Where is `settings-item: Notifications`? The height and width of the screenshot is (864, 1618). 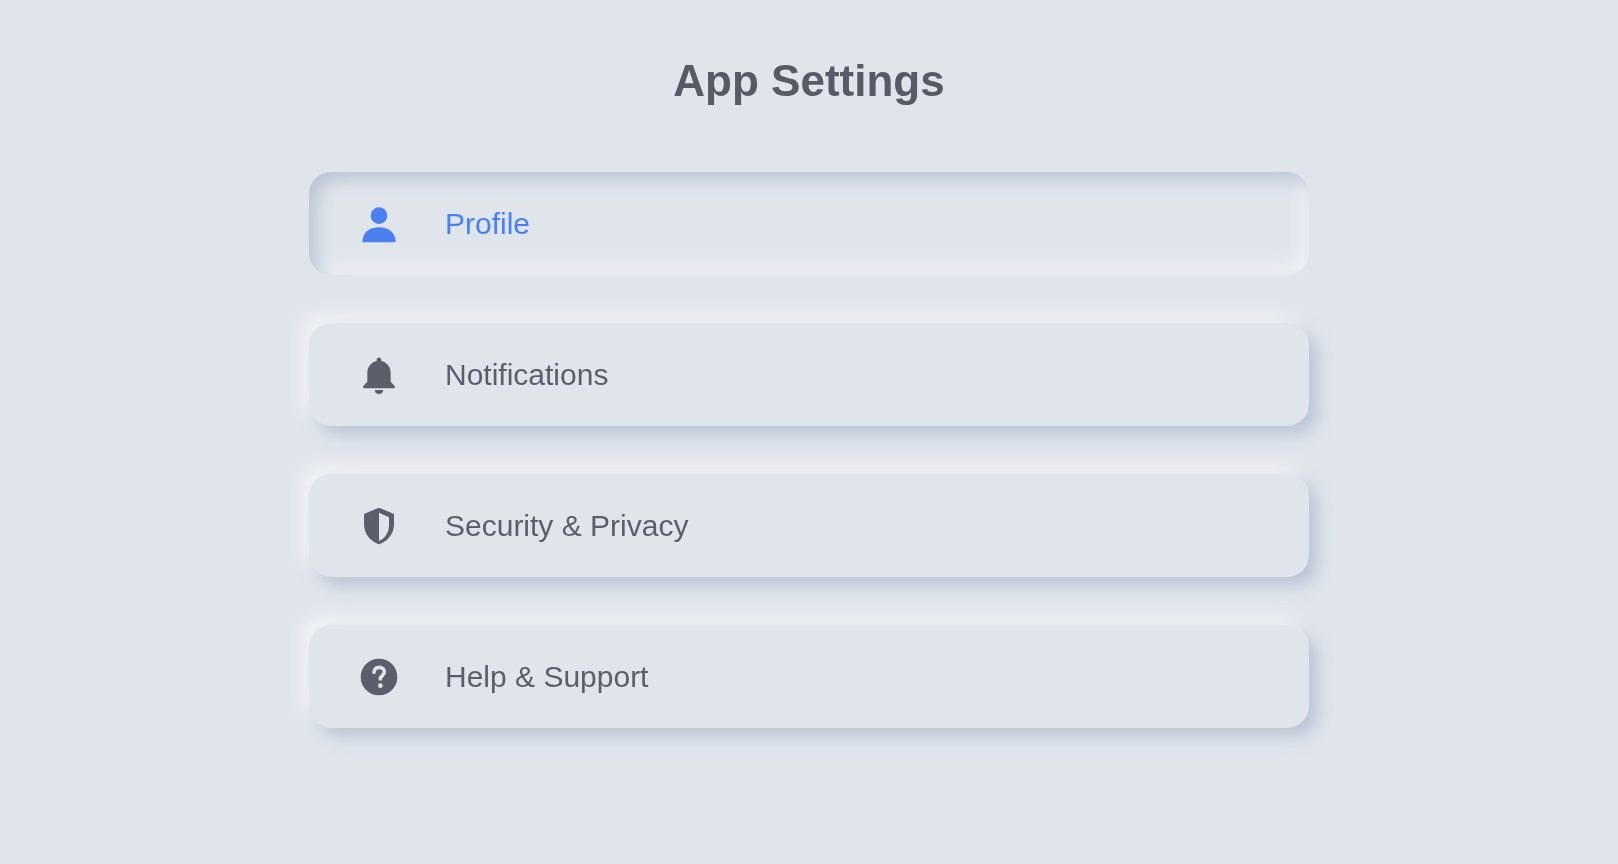
settings-item: Notifications is located at coordinates (809, 374).